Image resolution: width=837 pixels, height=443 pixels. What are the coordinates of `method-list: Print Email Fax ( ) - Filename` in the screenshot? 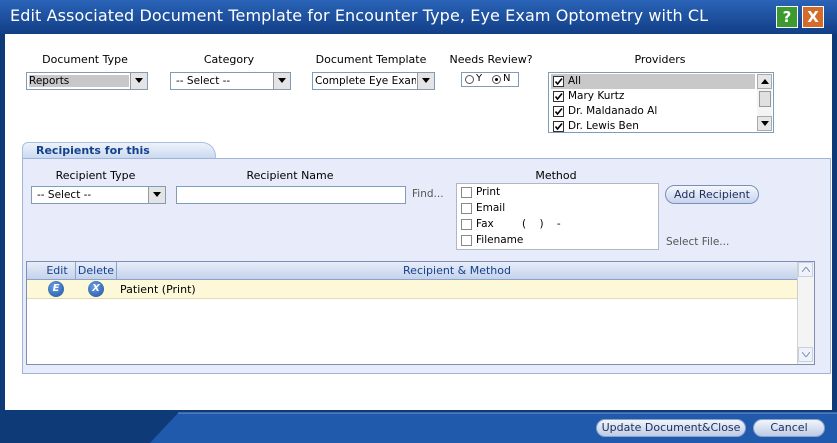 It's located at (557, 216).